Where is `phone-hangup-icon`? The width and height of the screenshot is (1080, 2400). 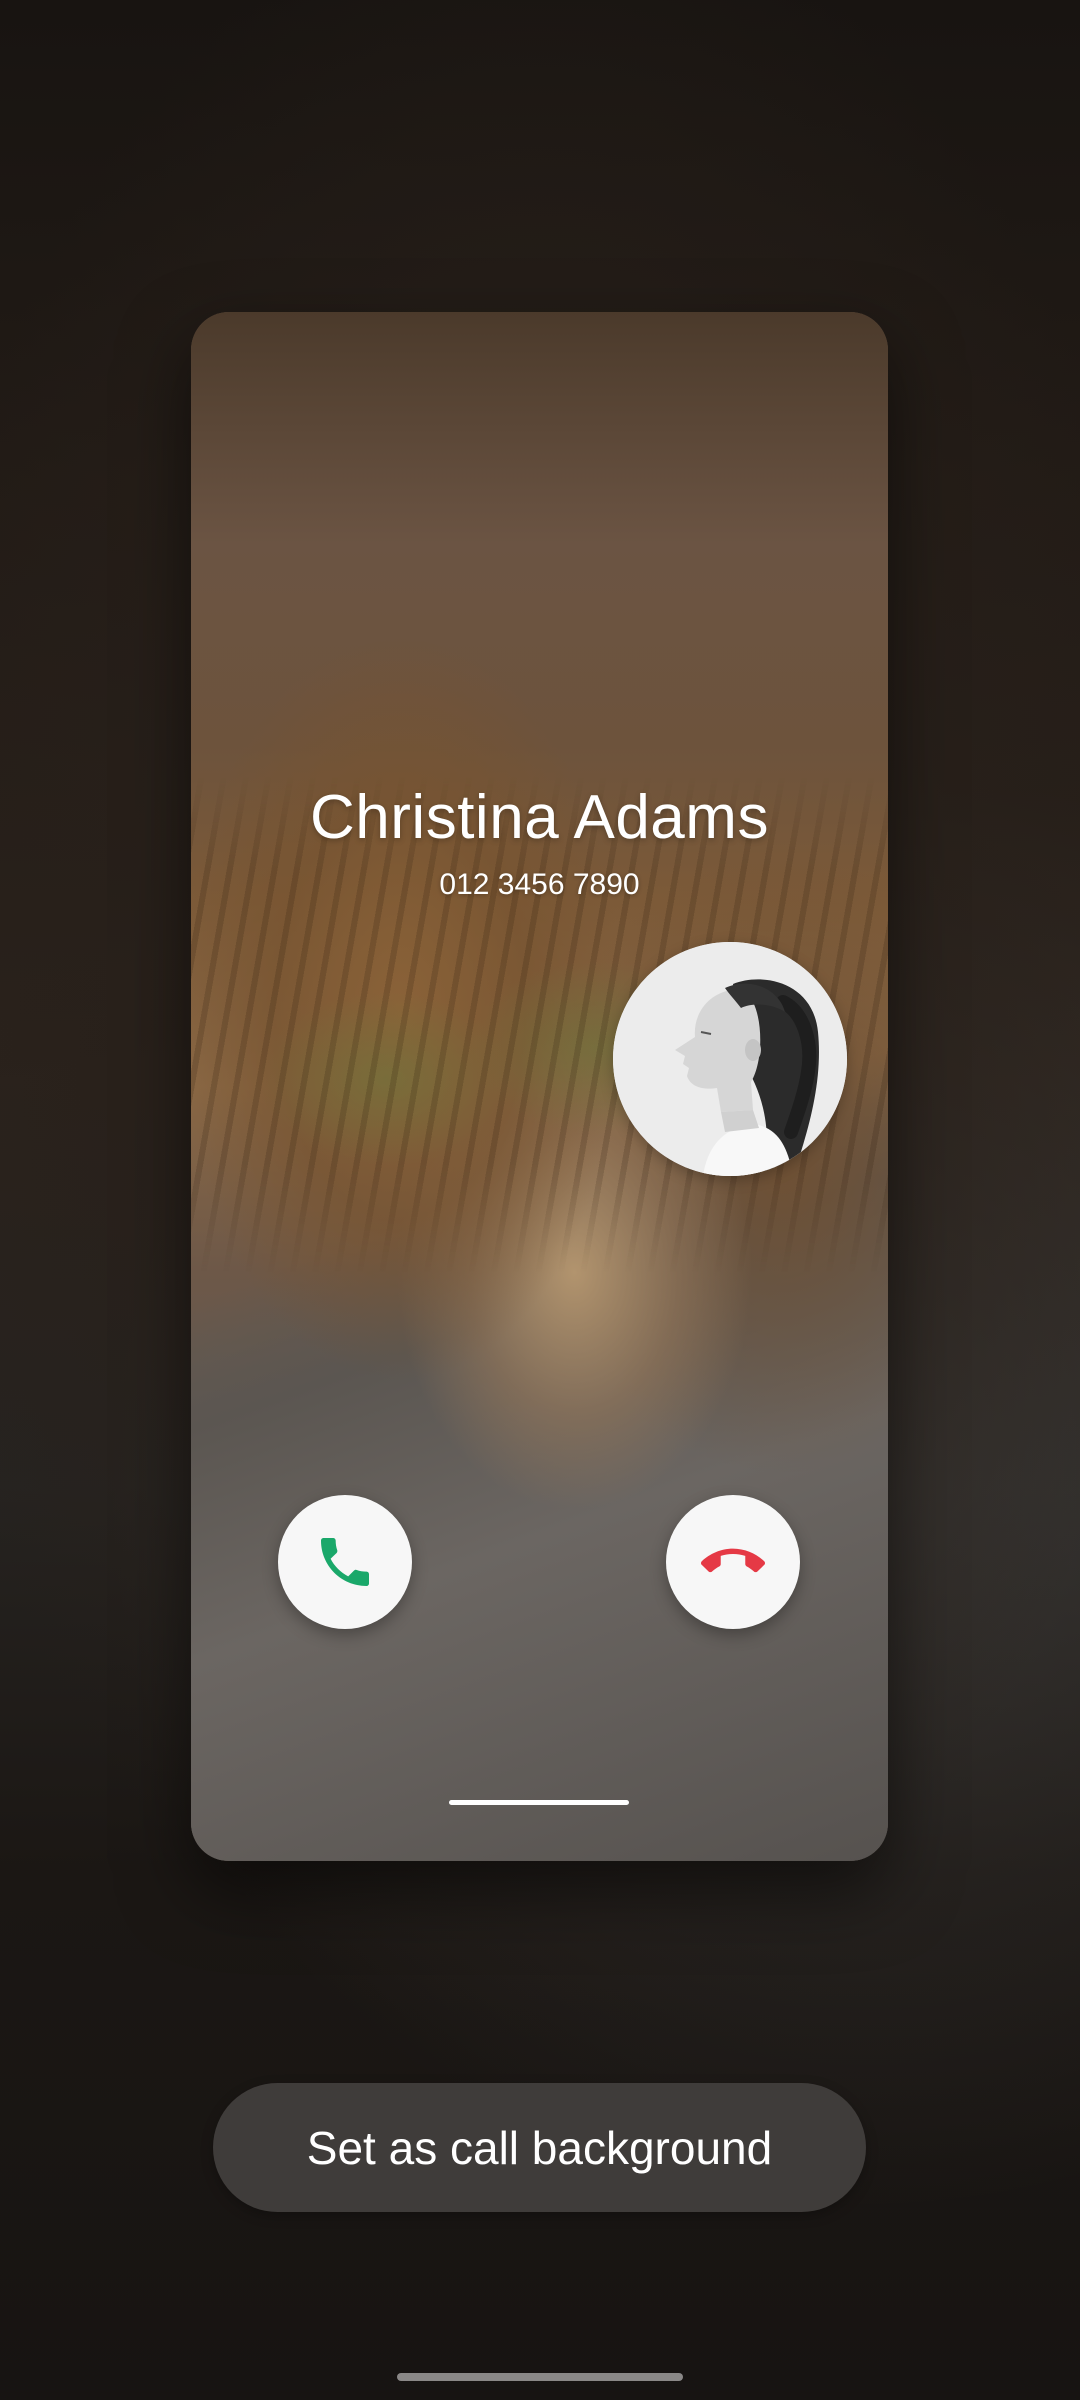
phone-hangup-icon is located at coordinates (733, 1560).